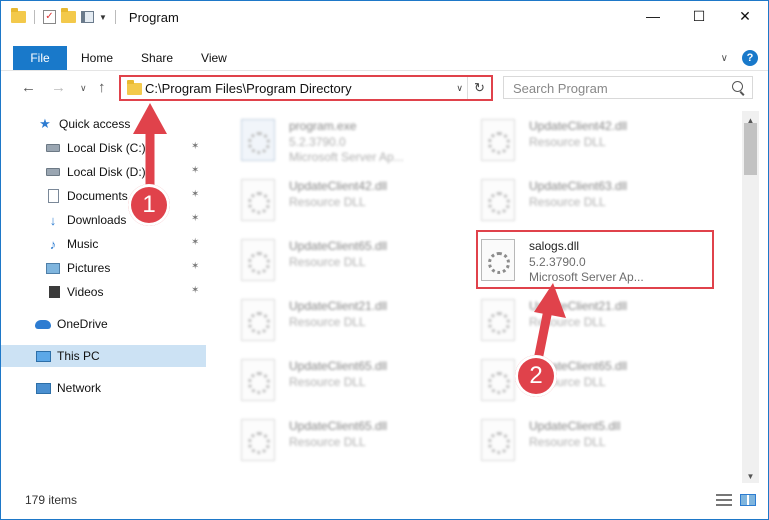  I want to click on maximize-button: ☐, so click(699, 16).